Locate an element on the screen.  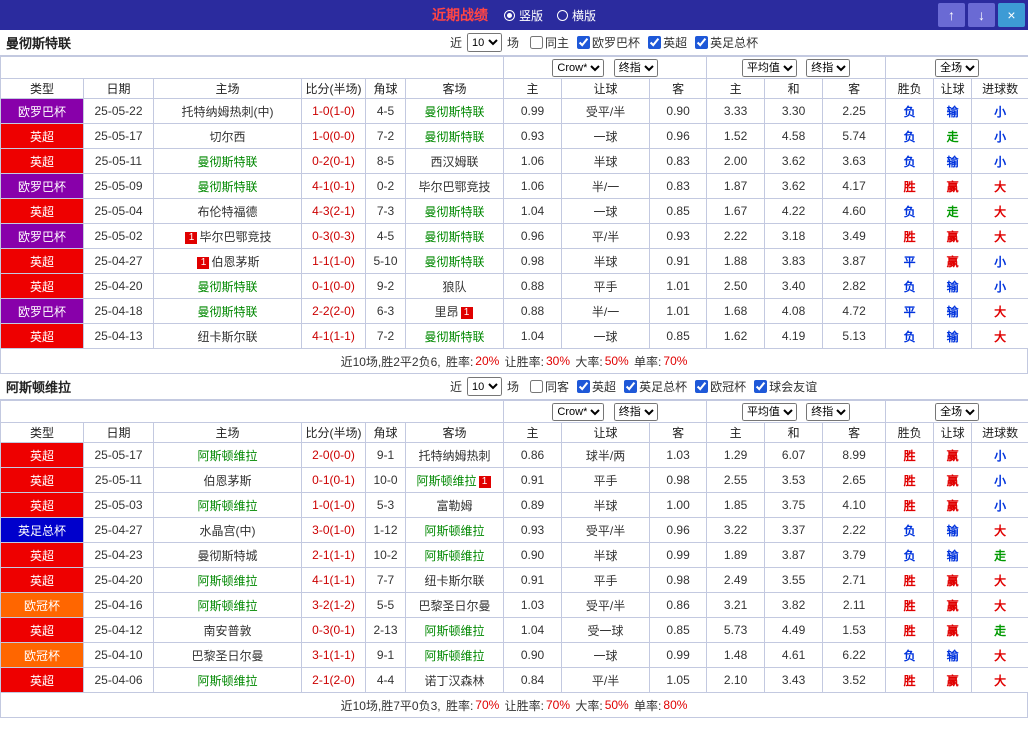
euro-home-odds-cell: 1.87 is located at coordinates (736, 186).